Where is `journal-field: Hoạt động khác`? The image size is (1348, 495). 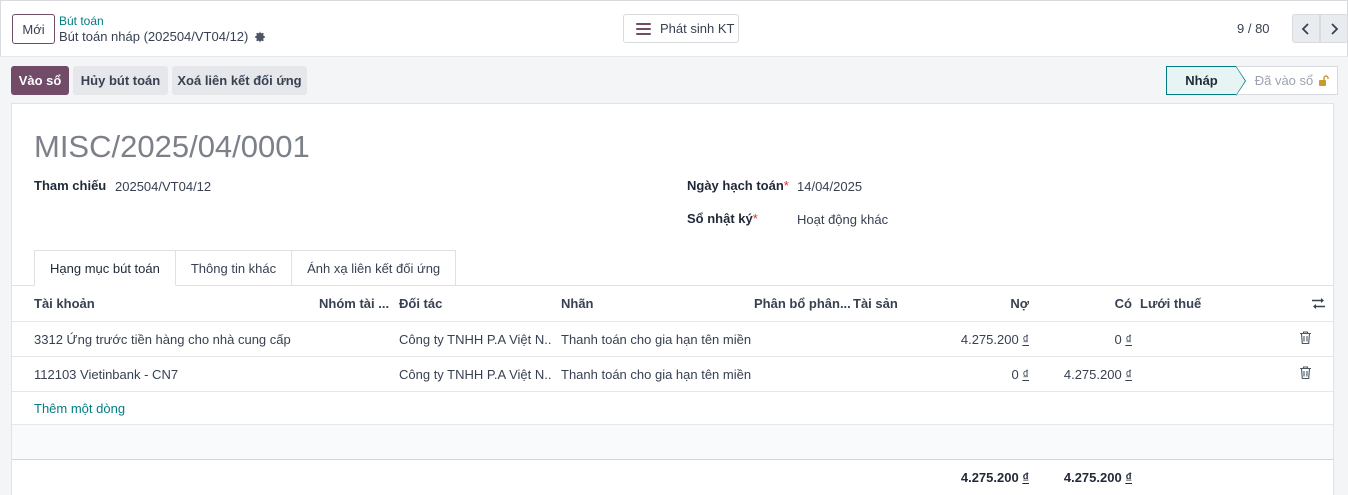
journal-field: Hoạt động khác is located at coordinates (842, 219).